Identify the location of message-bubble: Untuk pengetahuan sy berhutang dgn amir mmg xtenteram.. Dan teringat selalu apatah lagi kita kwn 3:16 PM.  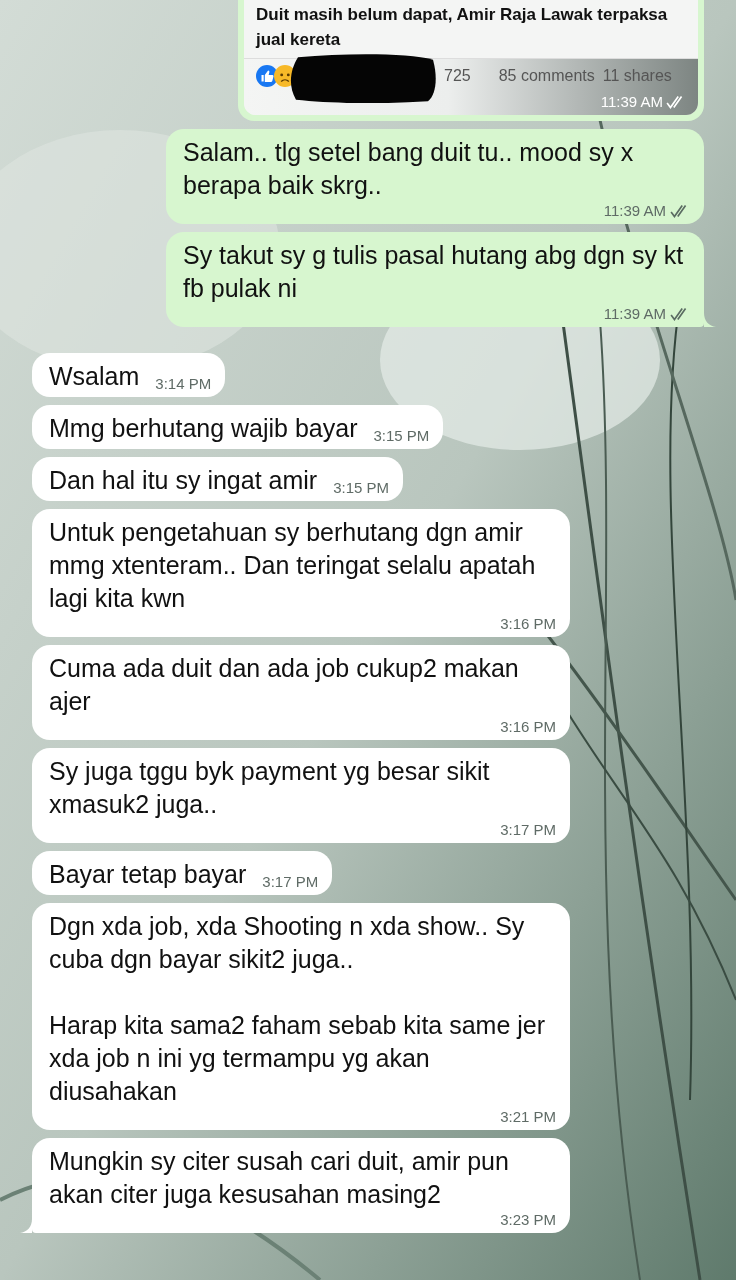
(301, 573).